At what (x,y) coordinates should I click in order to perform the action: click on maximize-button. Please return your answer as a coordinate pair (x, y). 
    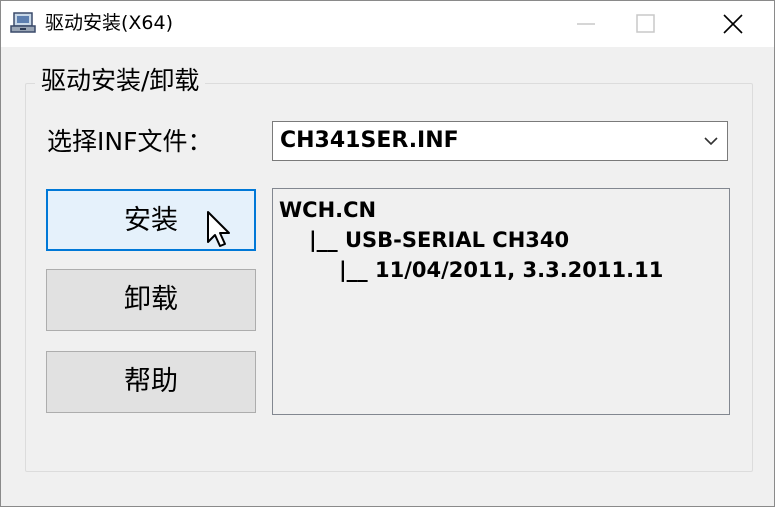
    Looking at the image, I should click on (645, 24).